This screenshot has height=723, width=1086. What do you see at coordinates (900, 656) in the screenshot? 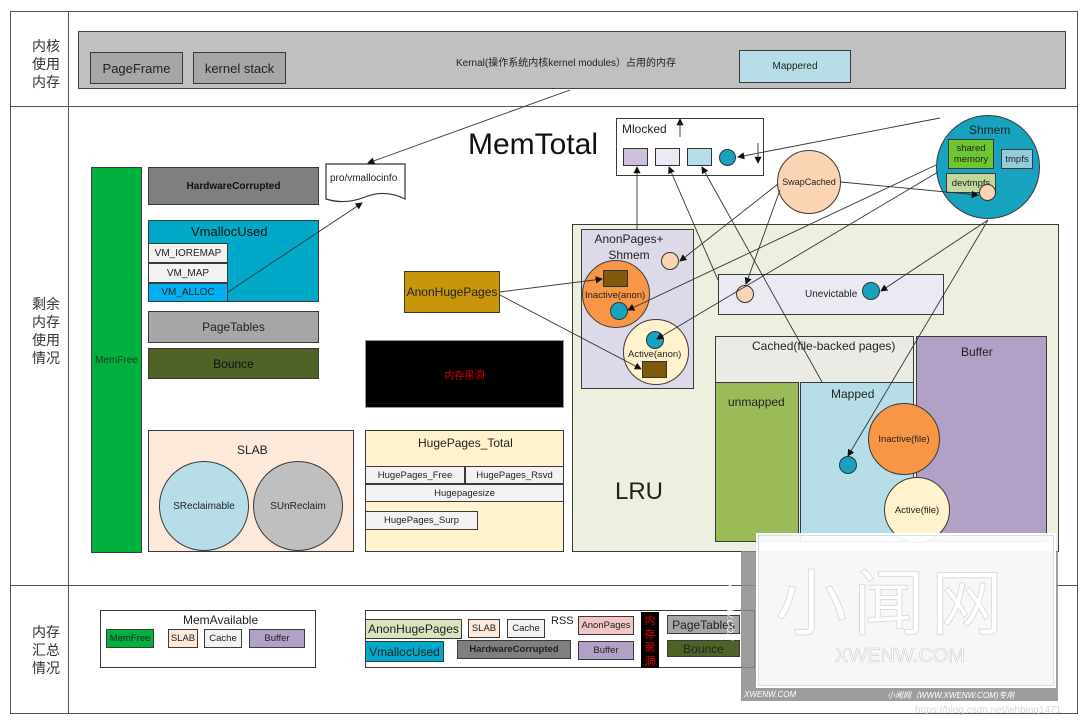
I see `watermark-site-text: XWENW.COM` at bounding box center [900, 656].